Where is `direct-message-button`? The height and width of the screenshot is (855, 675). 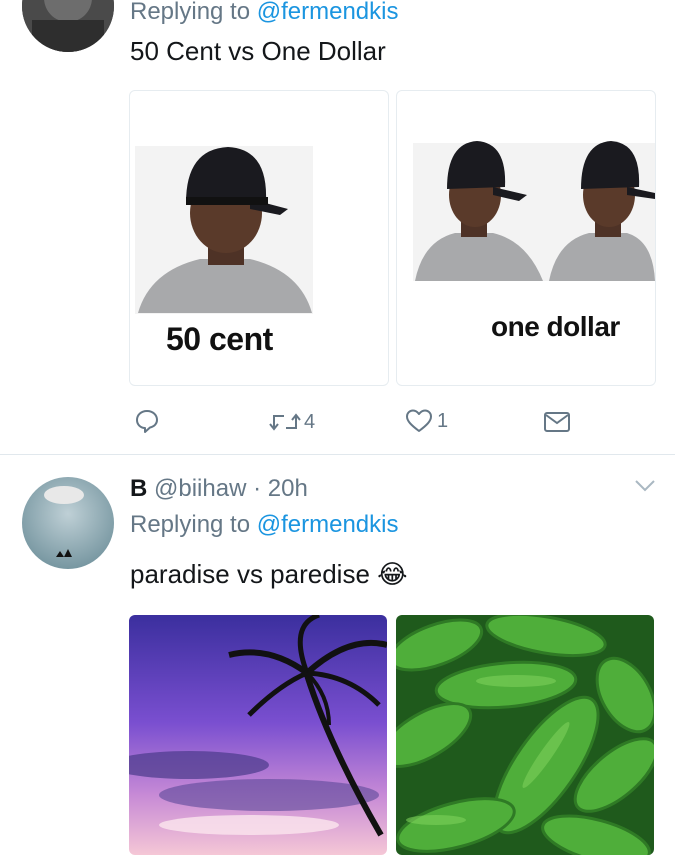
direct-message-button is located at coordinates (557, 422).